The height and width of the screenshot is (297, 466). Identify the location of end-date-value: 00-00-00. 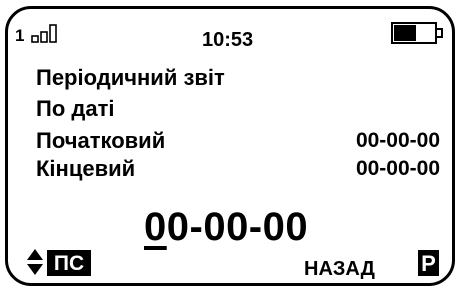
(397, 168).